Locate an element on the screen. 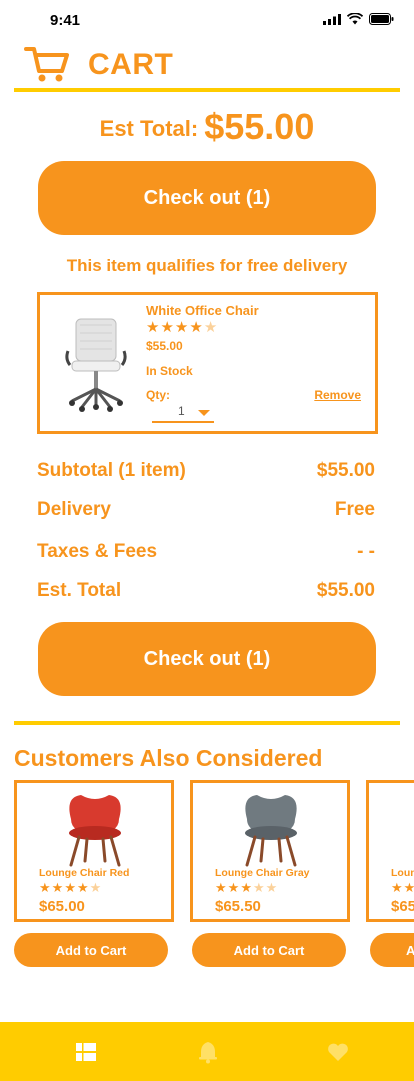  chevron-down-icon is located at coordinates (204, 413).